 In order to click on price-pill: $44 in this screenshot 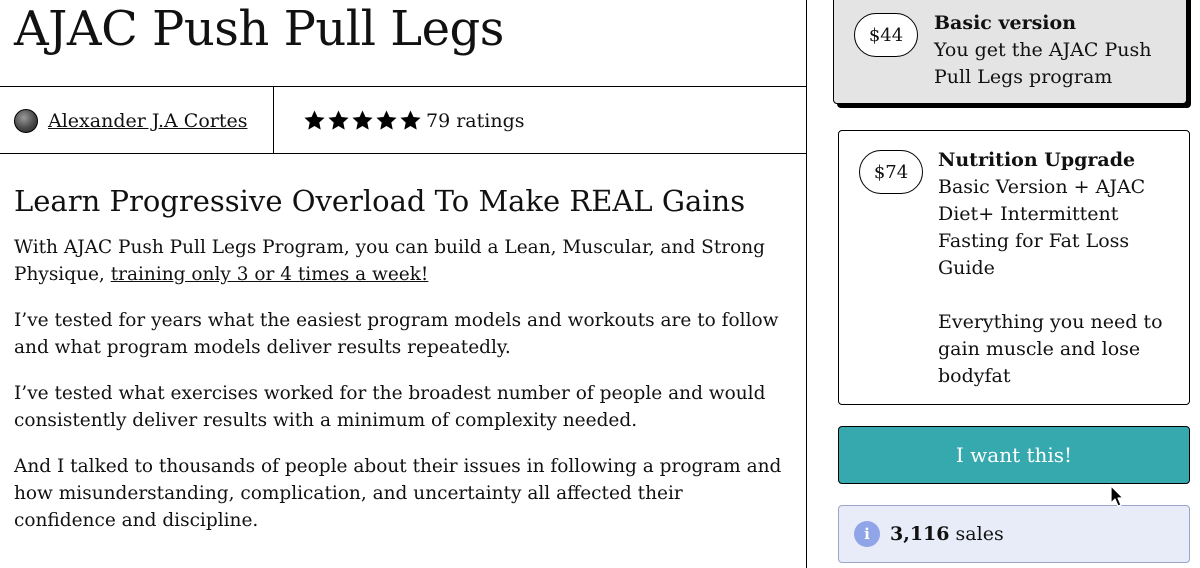, I will do `click(886, 35)`.